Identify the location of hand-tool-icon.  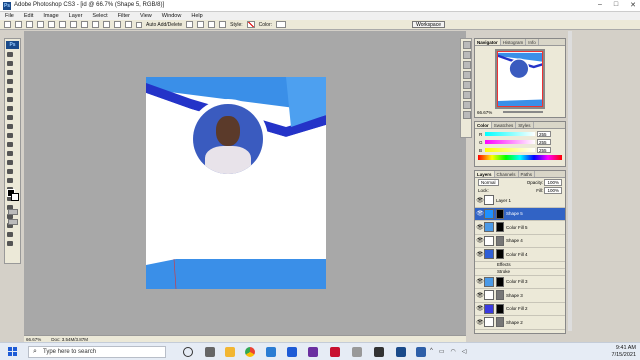
(10, 234).